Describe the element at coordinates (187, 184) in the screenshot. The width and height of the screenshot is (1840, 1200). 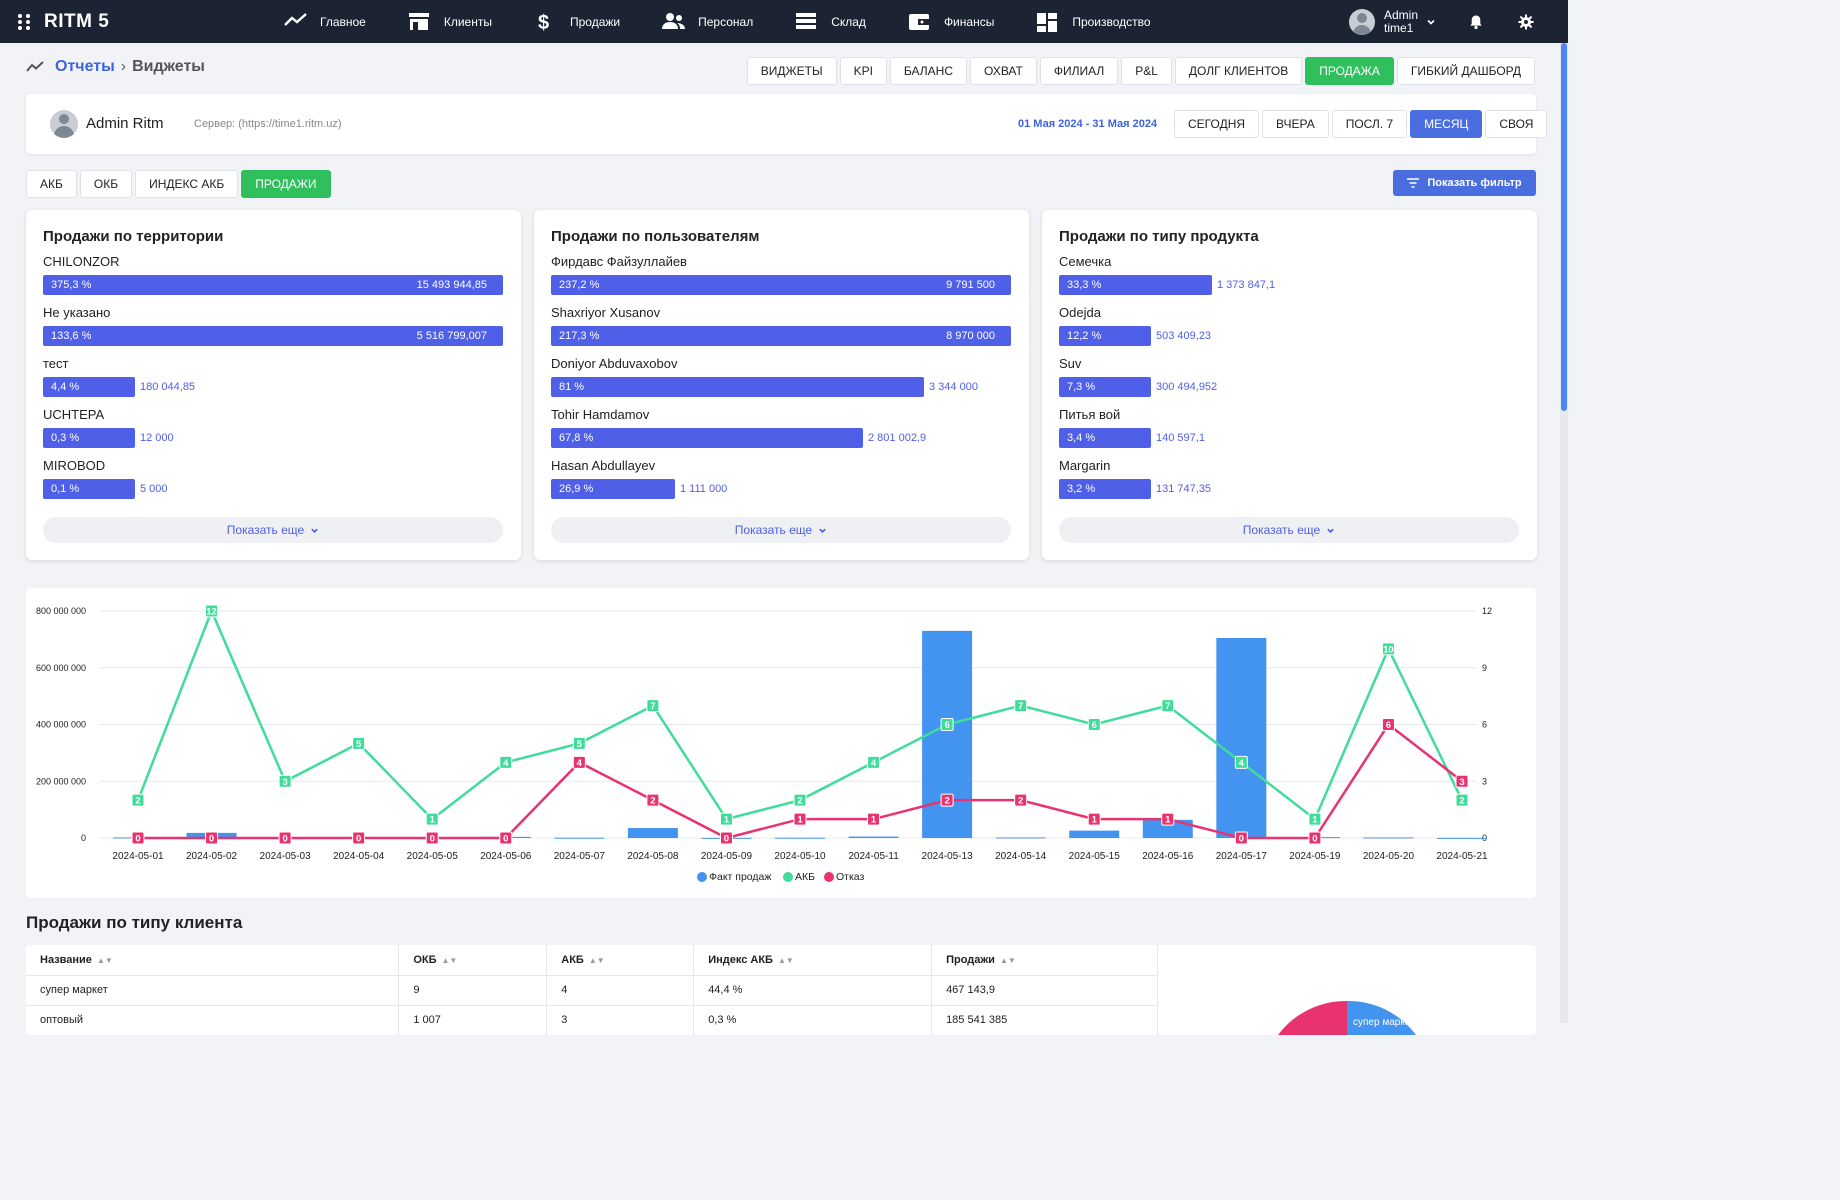
I see `metric-tab-2: ИНДЕКС АКБ` at that location.